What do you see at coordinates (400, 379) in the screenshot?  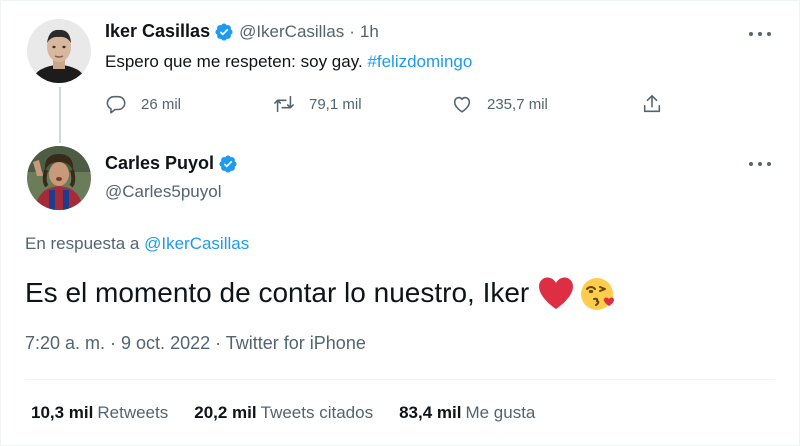 I see `divider-top` at bounding box center [400, 379].